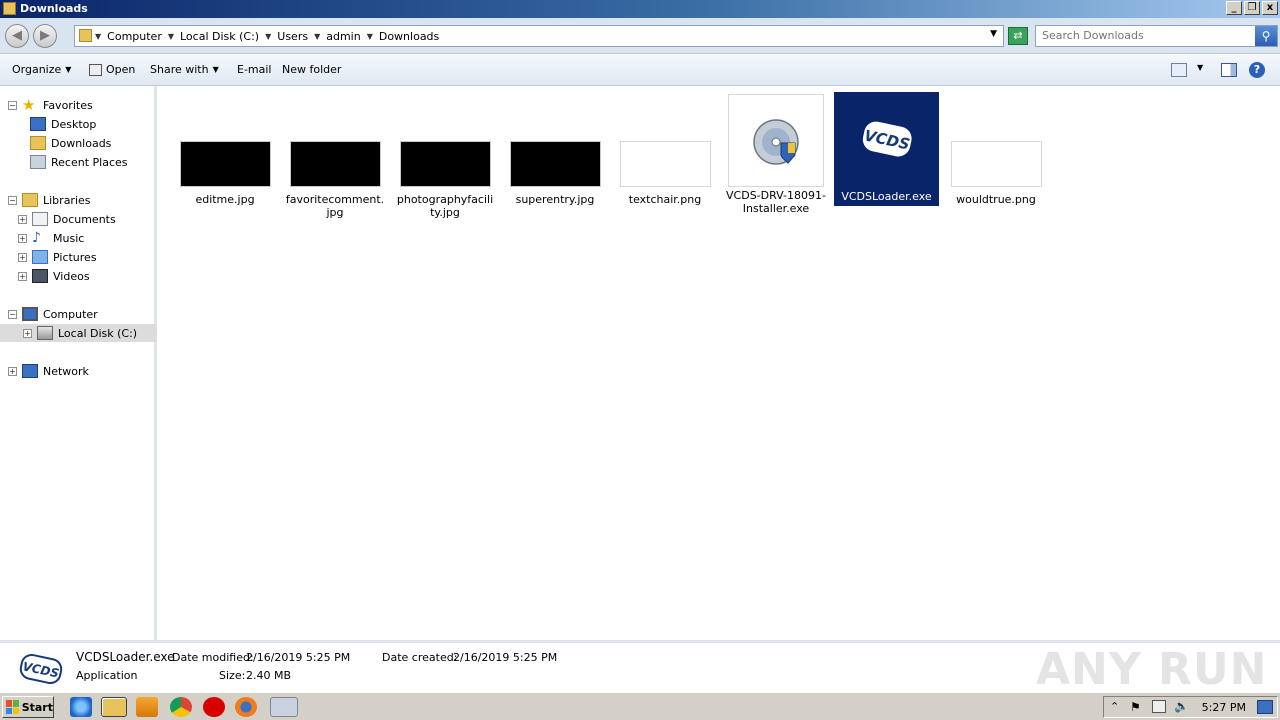 The width and height of the screenshot is (1280, 720). I want to click on details-size-label: Size:, so click(232, 675).